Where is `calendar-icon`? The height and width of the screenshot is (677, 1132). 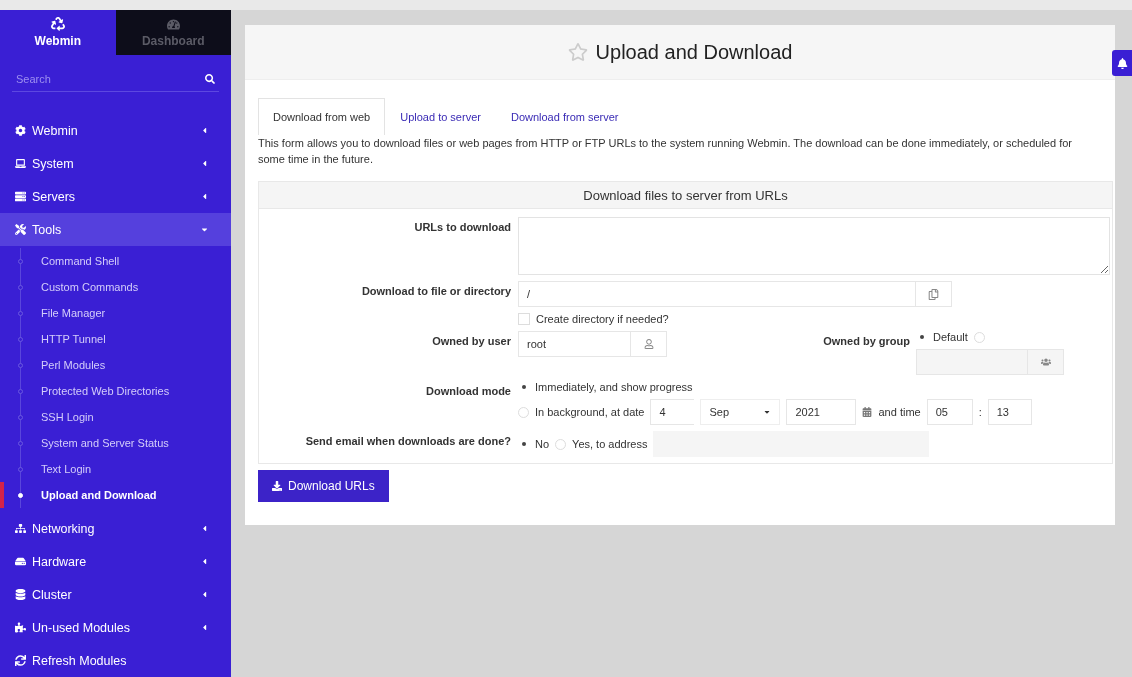 calendar-icon is located at coordinates (867, 412).